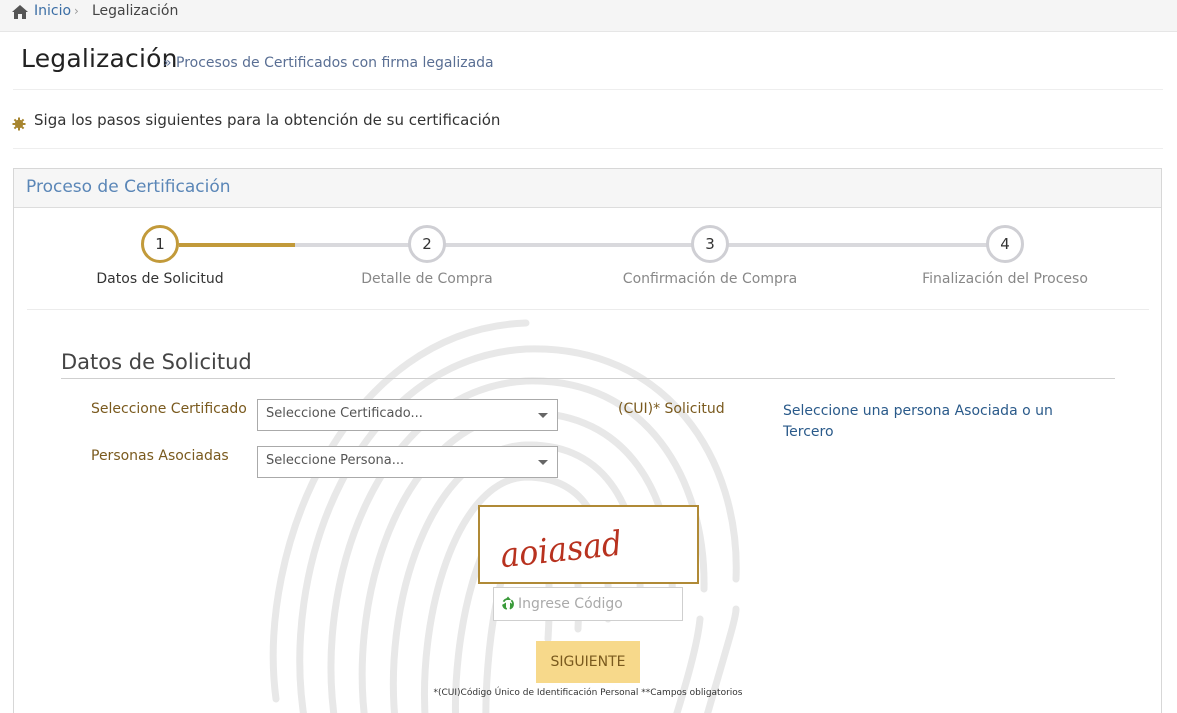  I want to click on certificado-label: Seleccione Certificado, so click(169, 409).